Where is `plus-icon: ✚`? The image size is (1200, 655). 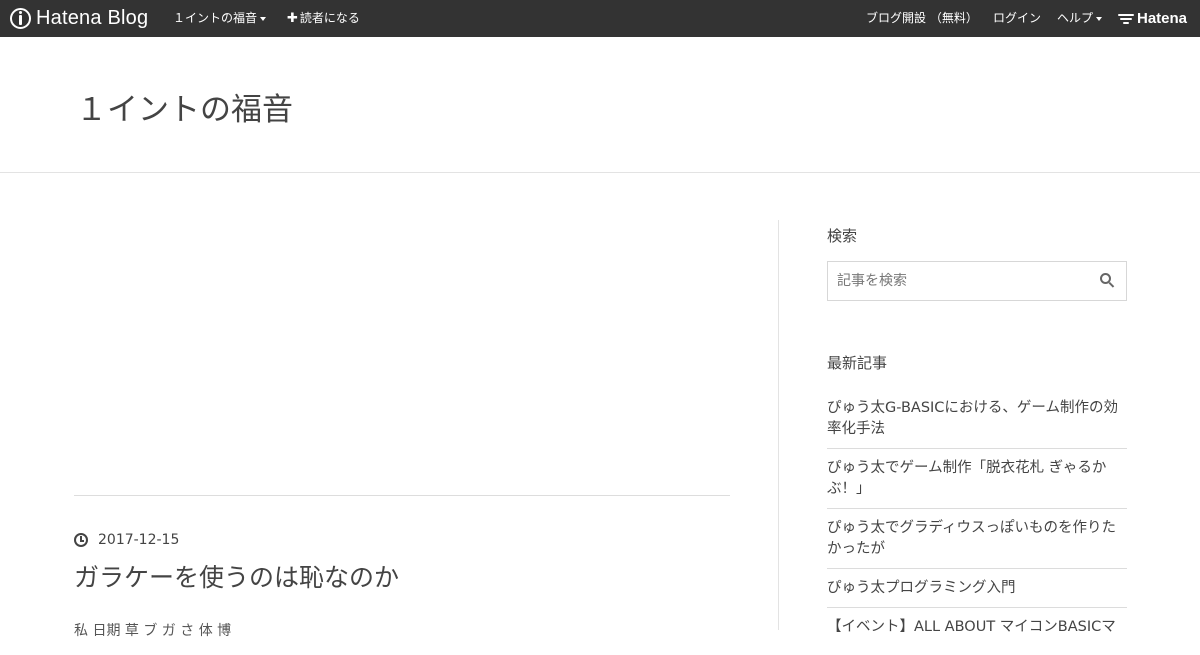 plus-icon: ✚ is located at coordinates (292, 18).